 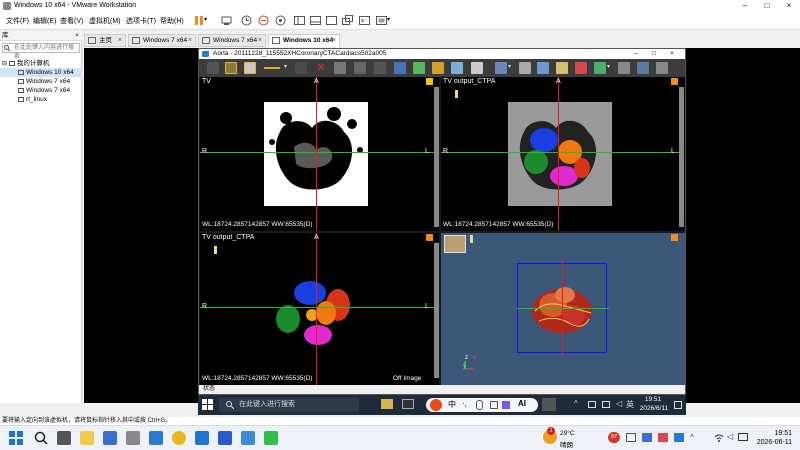 I want to click on terminal-icon, so click(x=408, y=404).